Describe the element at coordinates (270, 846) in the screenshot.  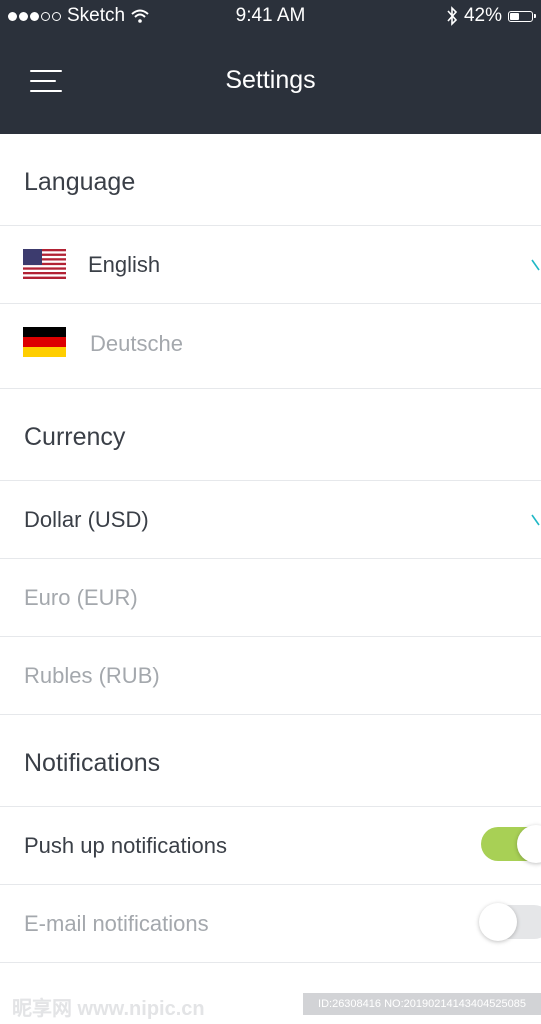
I see `notification-push: Push up notifications` at that location.